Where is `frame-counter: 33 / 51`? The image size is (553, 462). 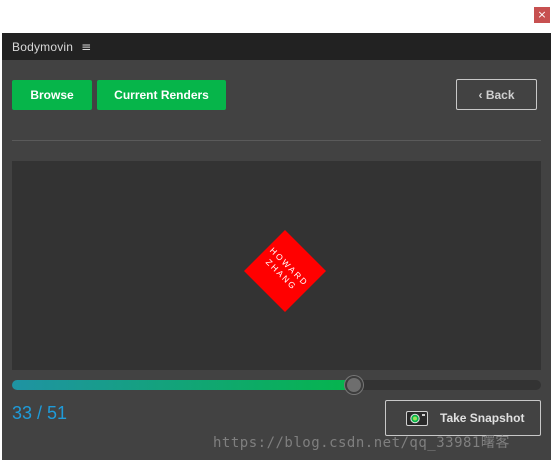 frame-counter: 33 / 51 is located at coordinates (40, 413).